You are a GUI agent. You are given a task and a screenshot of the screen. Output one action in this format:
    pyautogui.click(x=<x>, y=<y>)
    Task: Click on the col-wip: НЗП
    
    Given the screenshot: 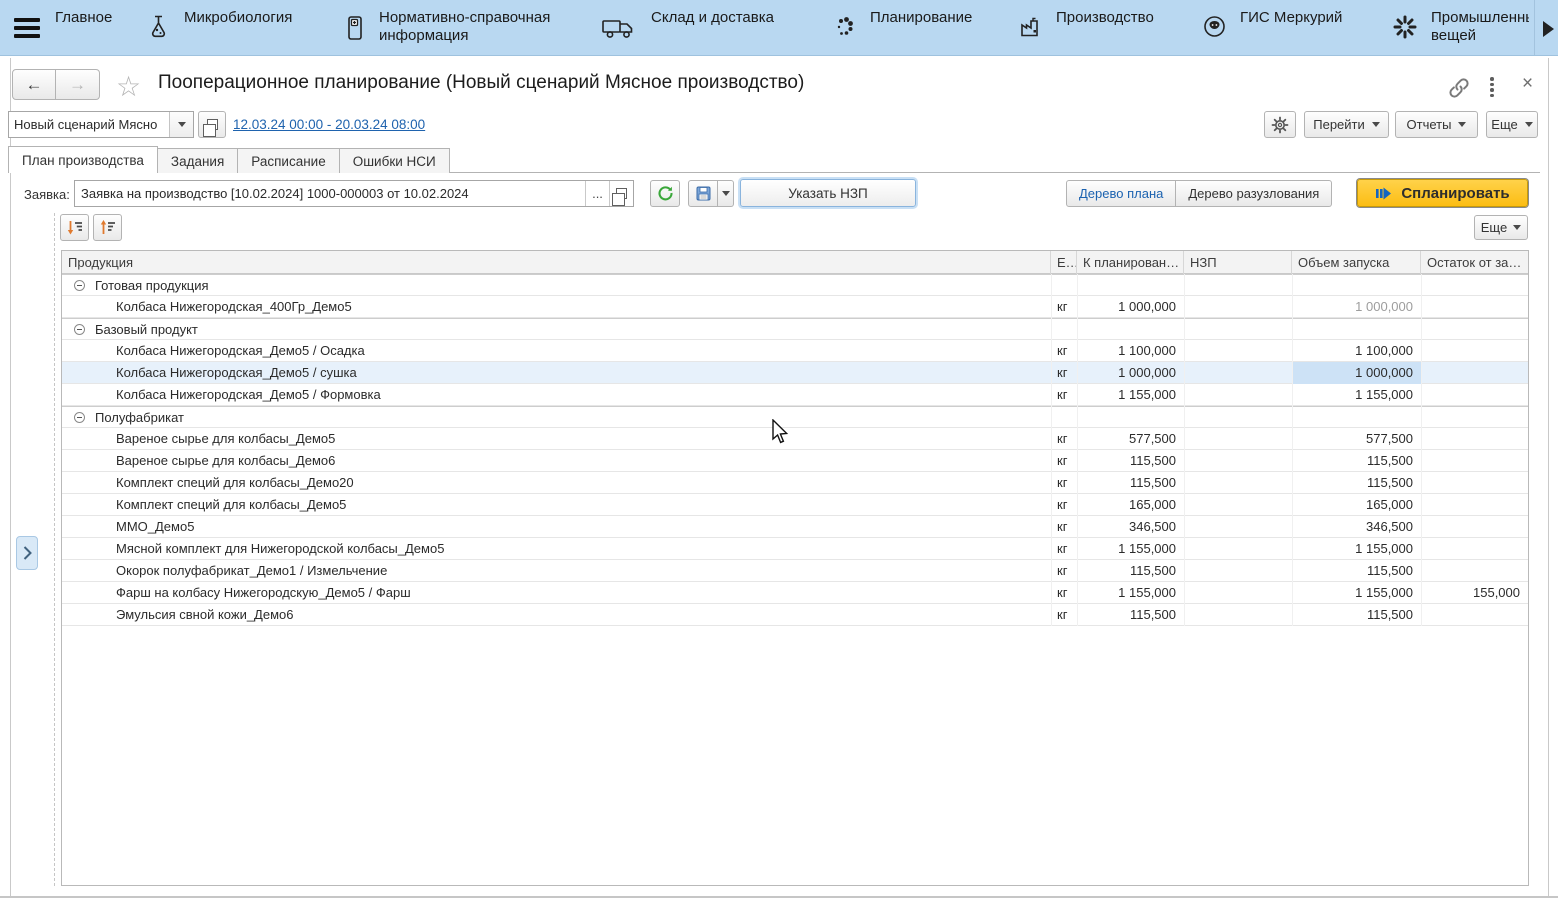 What is the action you would take?
    pyautogui.click(x=1238, y=262)
    